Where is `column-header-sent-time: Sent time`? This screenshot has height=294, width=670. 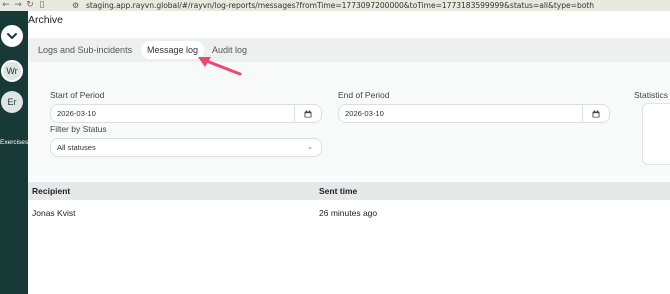
column-header-sent-time: Sent time is located at coordinates (338, 191).